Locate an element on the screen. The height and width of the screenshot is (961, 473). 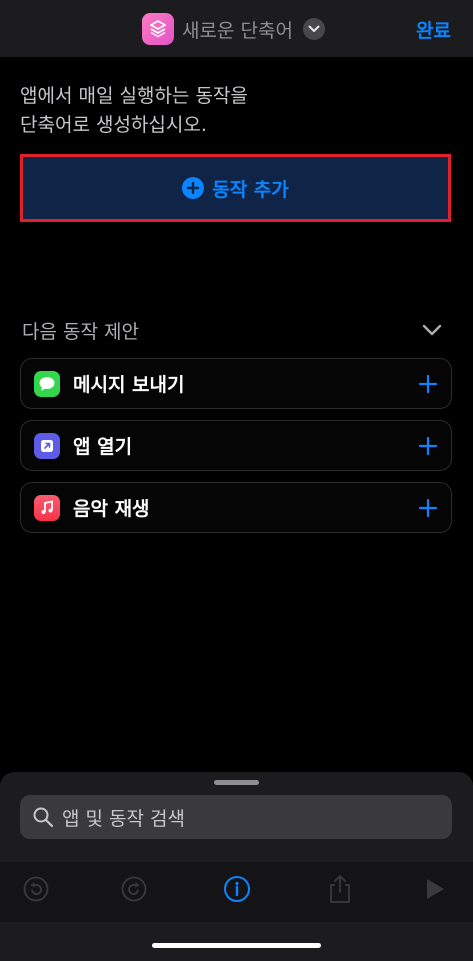
suggestion-item-send-message: 메시지 보내기 is located at coordinates (236, 383).